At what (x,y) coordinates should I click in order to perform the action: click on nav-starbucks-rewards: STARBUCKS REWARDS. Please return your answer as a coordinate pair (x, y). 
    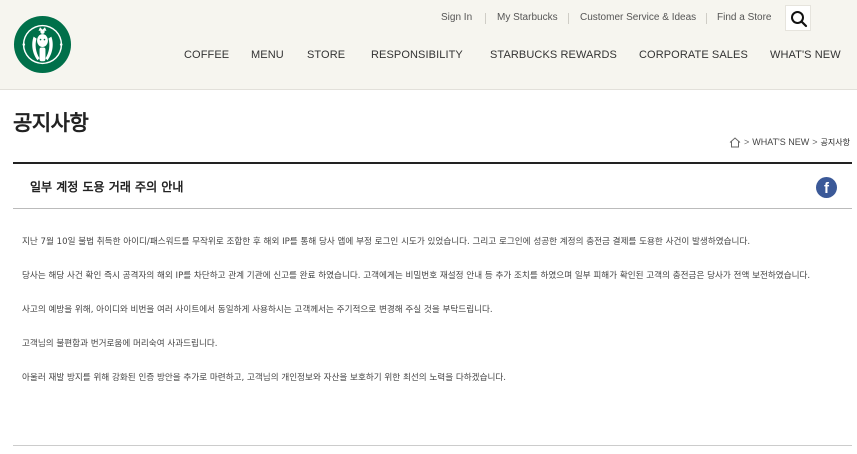
    Looking at the image, I should click on (553, 55).